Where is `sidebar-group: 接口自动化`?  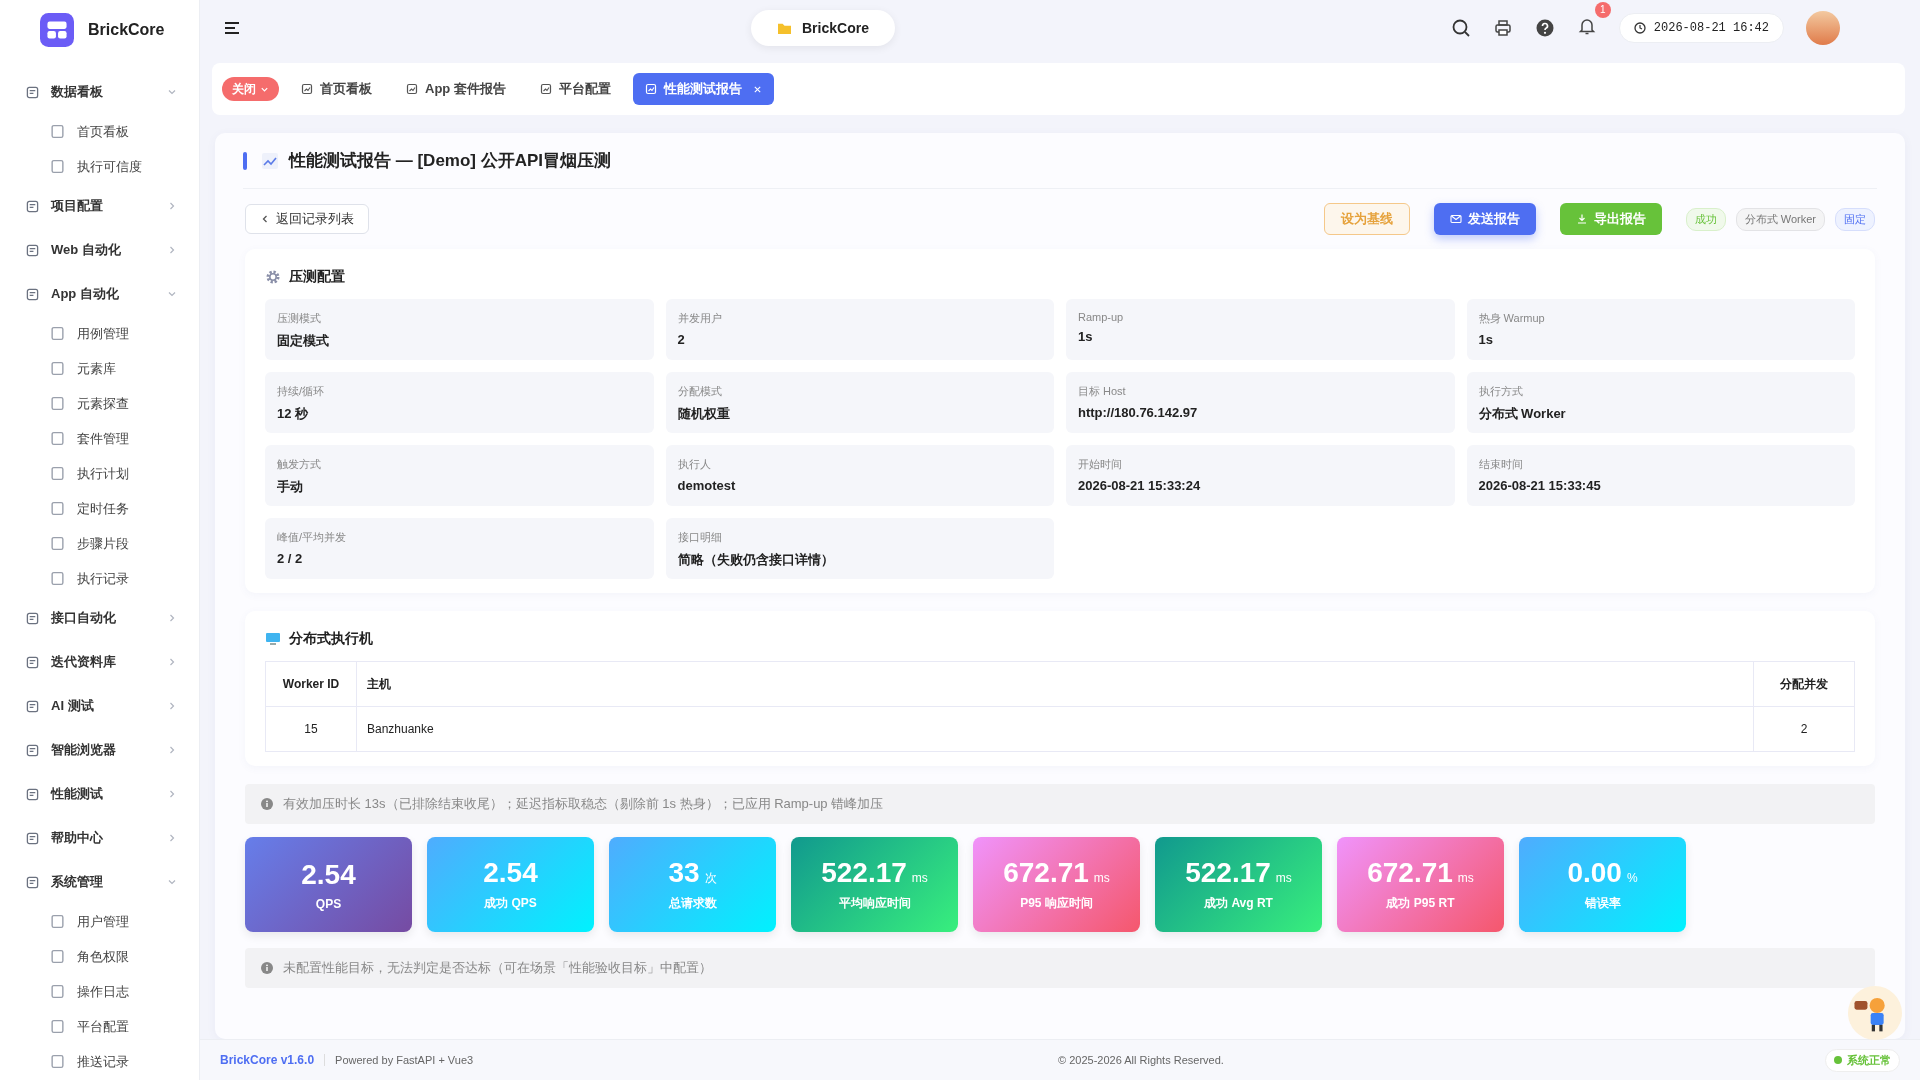
sidebar-group: 接口自动化 is located at coordinates (99, 618).